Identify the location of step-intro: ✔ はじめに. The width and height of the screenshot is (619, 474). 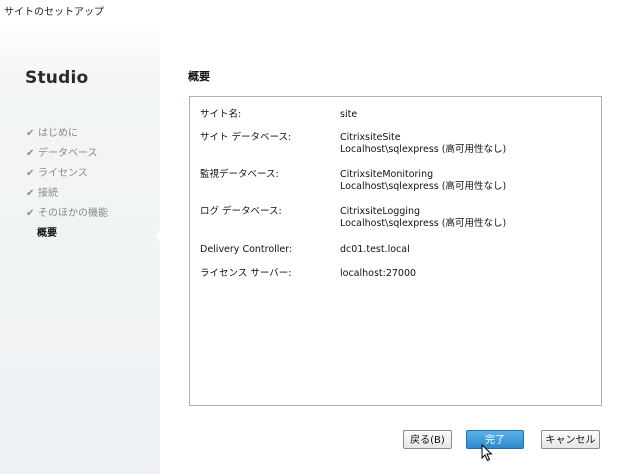
(67, 137).